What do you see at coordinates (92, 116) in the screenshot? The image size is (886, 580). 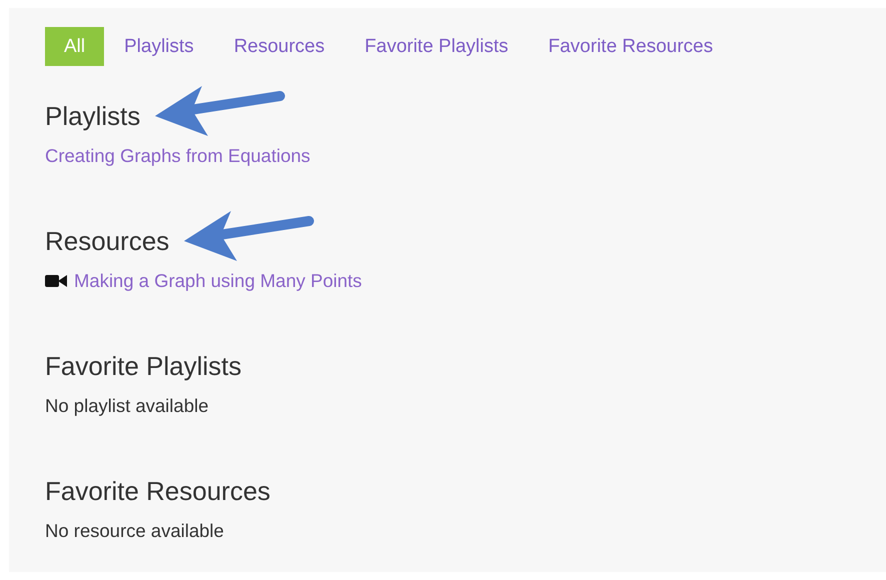 I see `section-heading: Playlists` at bounding box center [92, 116].